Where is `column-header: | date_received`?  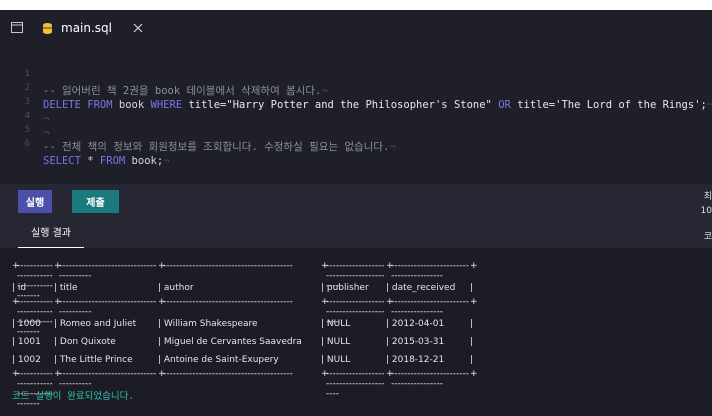 column-header: | date_received is located at coordinates (421, 288).